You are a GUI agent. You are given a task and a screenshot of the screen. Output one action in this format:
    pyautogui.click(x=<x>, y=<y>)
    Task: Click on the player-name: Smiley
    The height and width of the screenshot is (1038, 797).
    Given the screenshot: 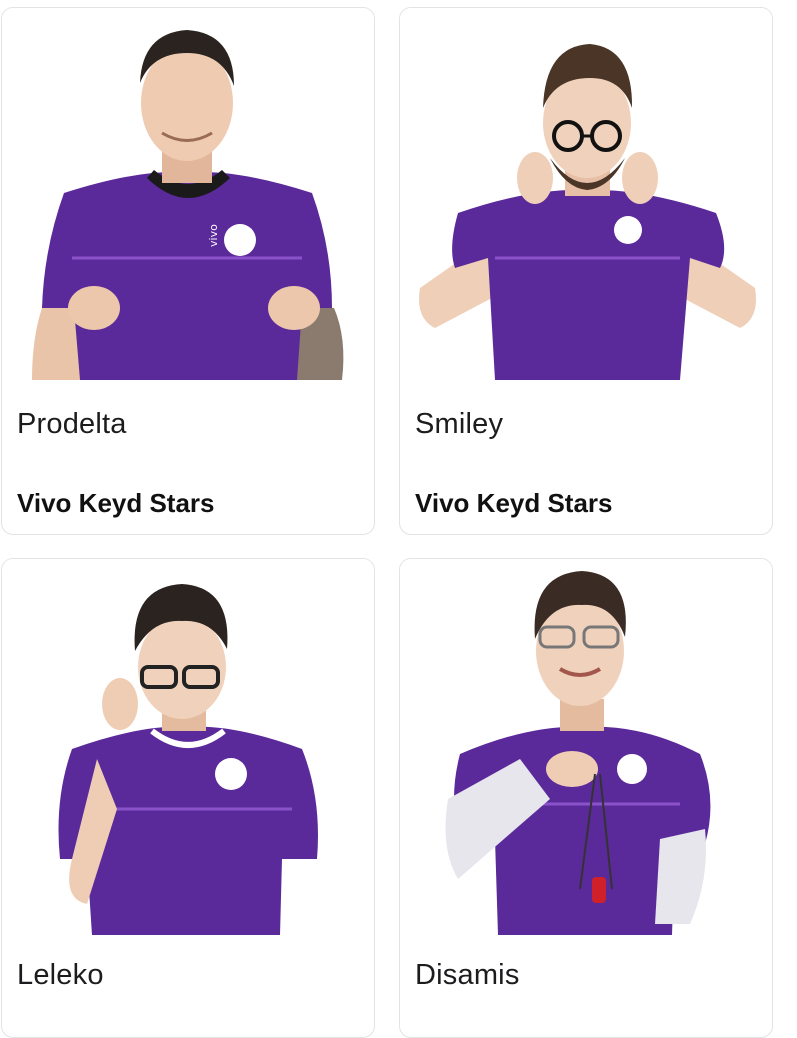 What is the action you would take?
    pyautogui.click(x=459, y=424)
    